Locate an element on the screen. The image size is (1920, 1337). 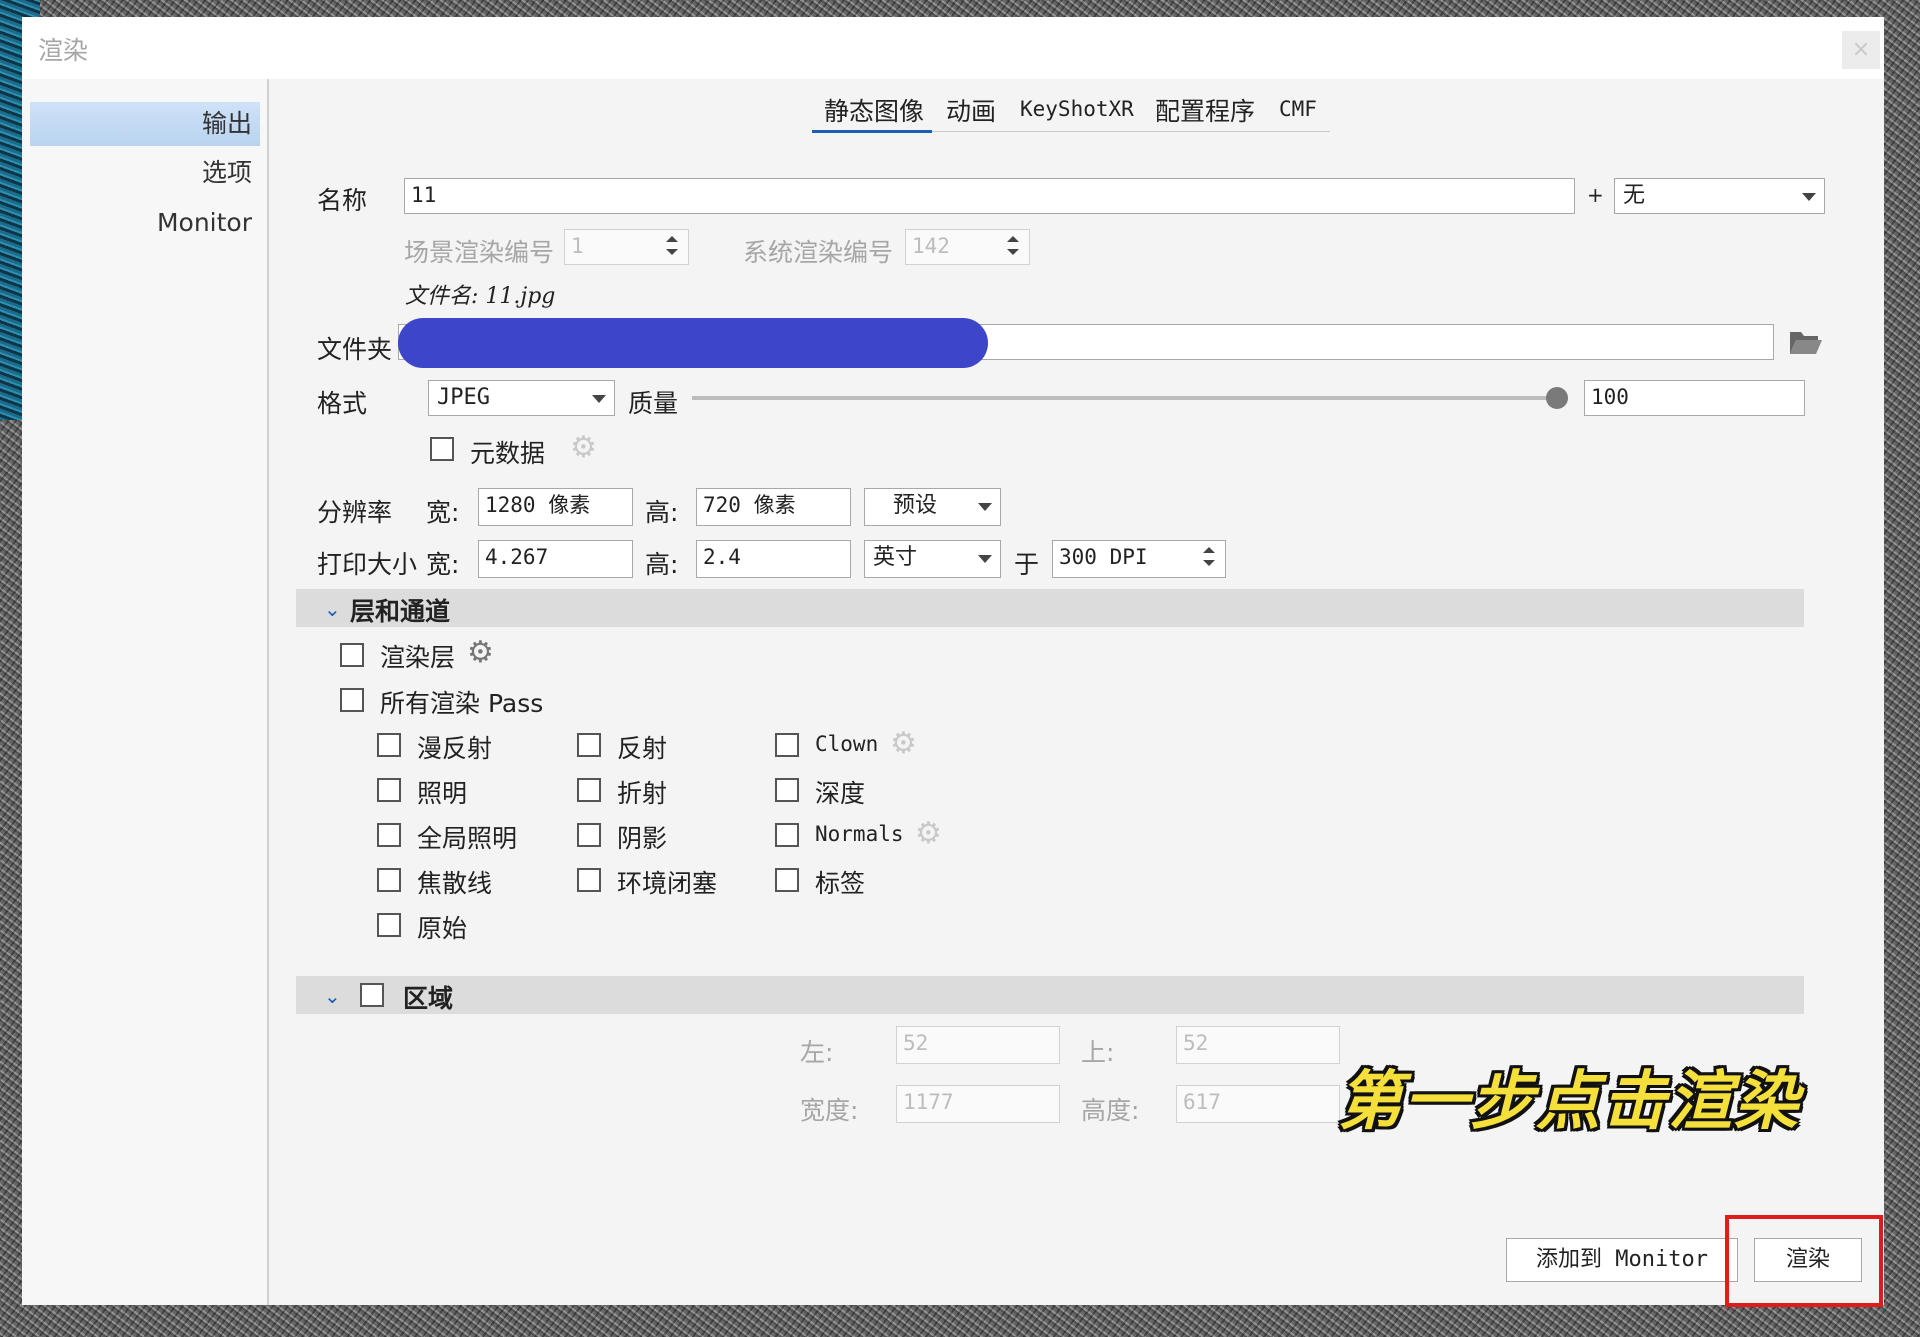
print-unit-select: 英寸 is located at coordinates (932, 559).